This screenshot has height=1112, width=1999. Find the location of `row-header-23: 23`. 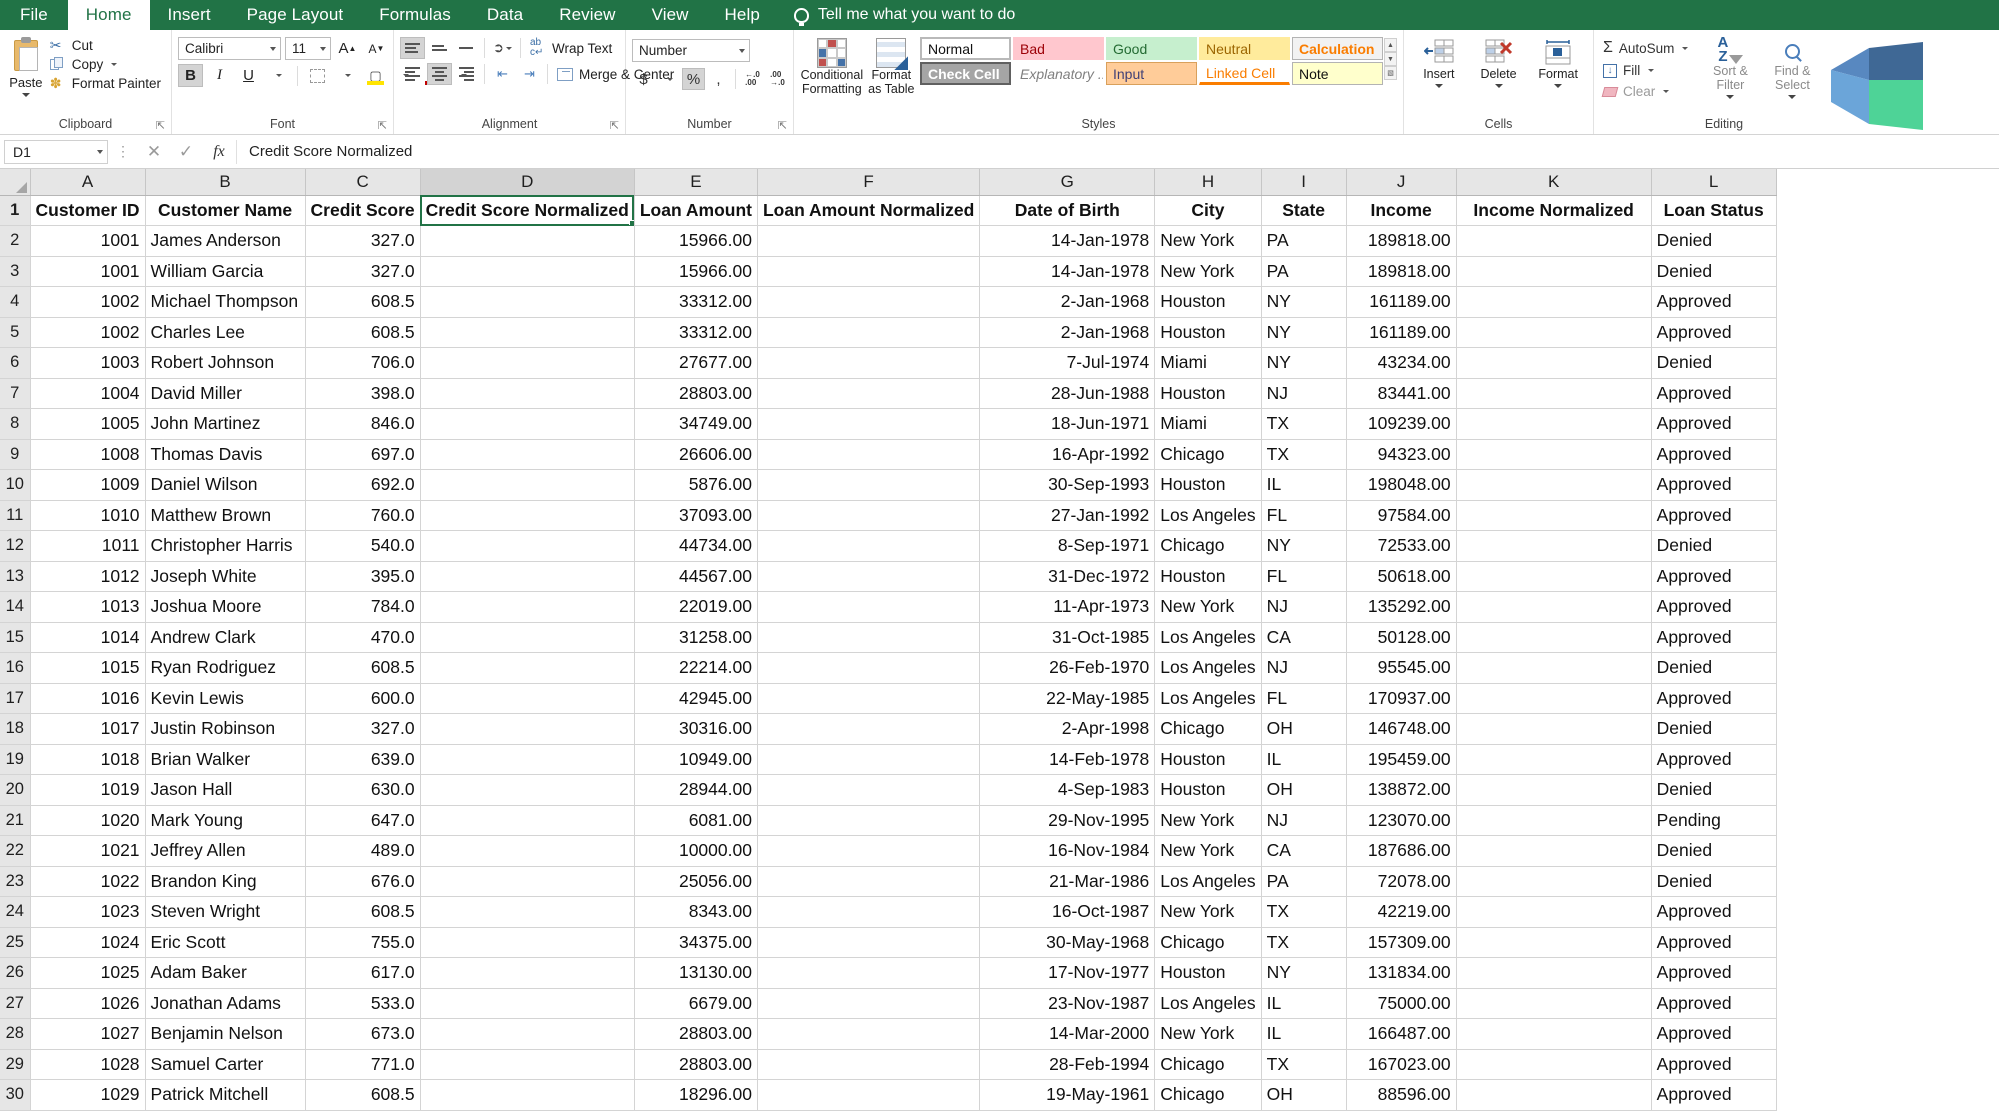

row-header-23: 23 is located at coordinates (15, 881).